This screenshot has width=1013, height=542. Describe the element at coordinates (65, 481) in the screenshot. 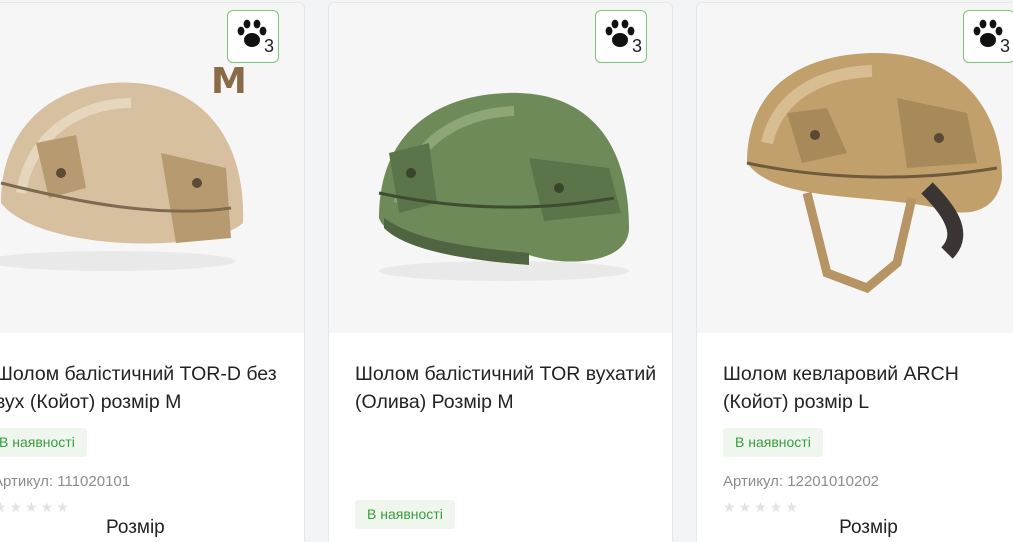

I see `product-sku: Артикул: 111020101` at that location.